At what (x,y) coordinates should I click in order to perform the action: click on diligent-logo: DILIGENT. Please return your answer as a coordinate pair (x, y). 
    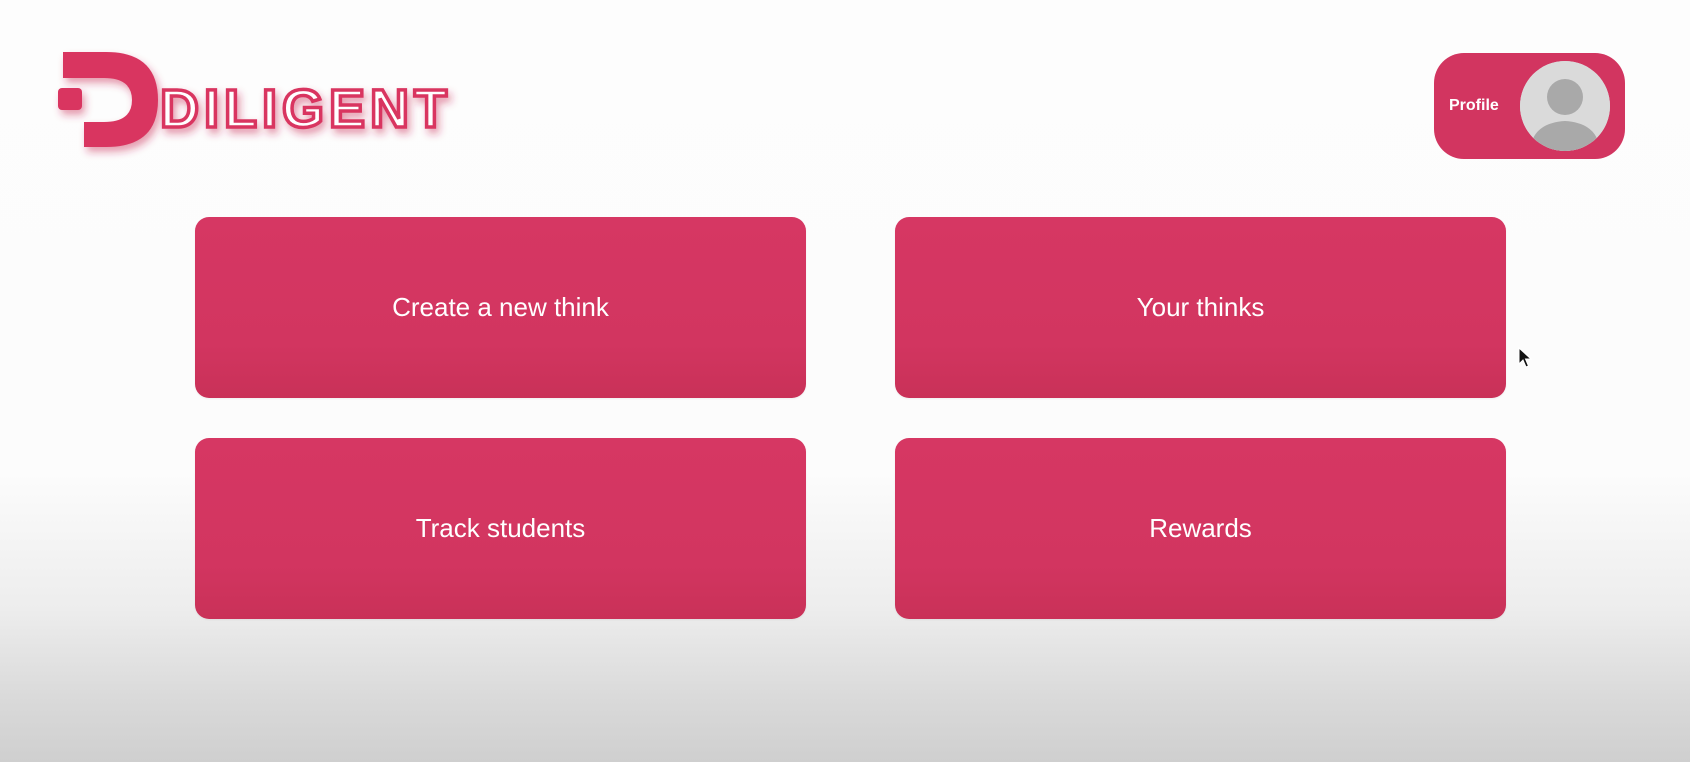
    Looking at the image, I should click on (253, 102).